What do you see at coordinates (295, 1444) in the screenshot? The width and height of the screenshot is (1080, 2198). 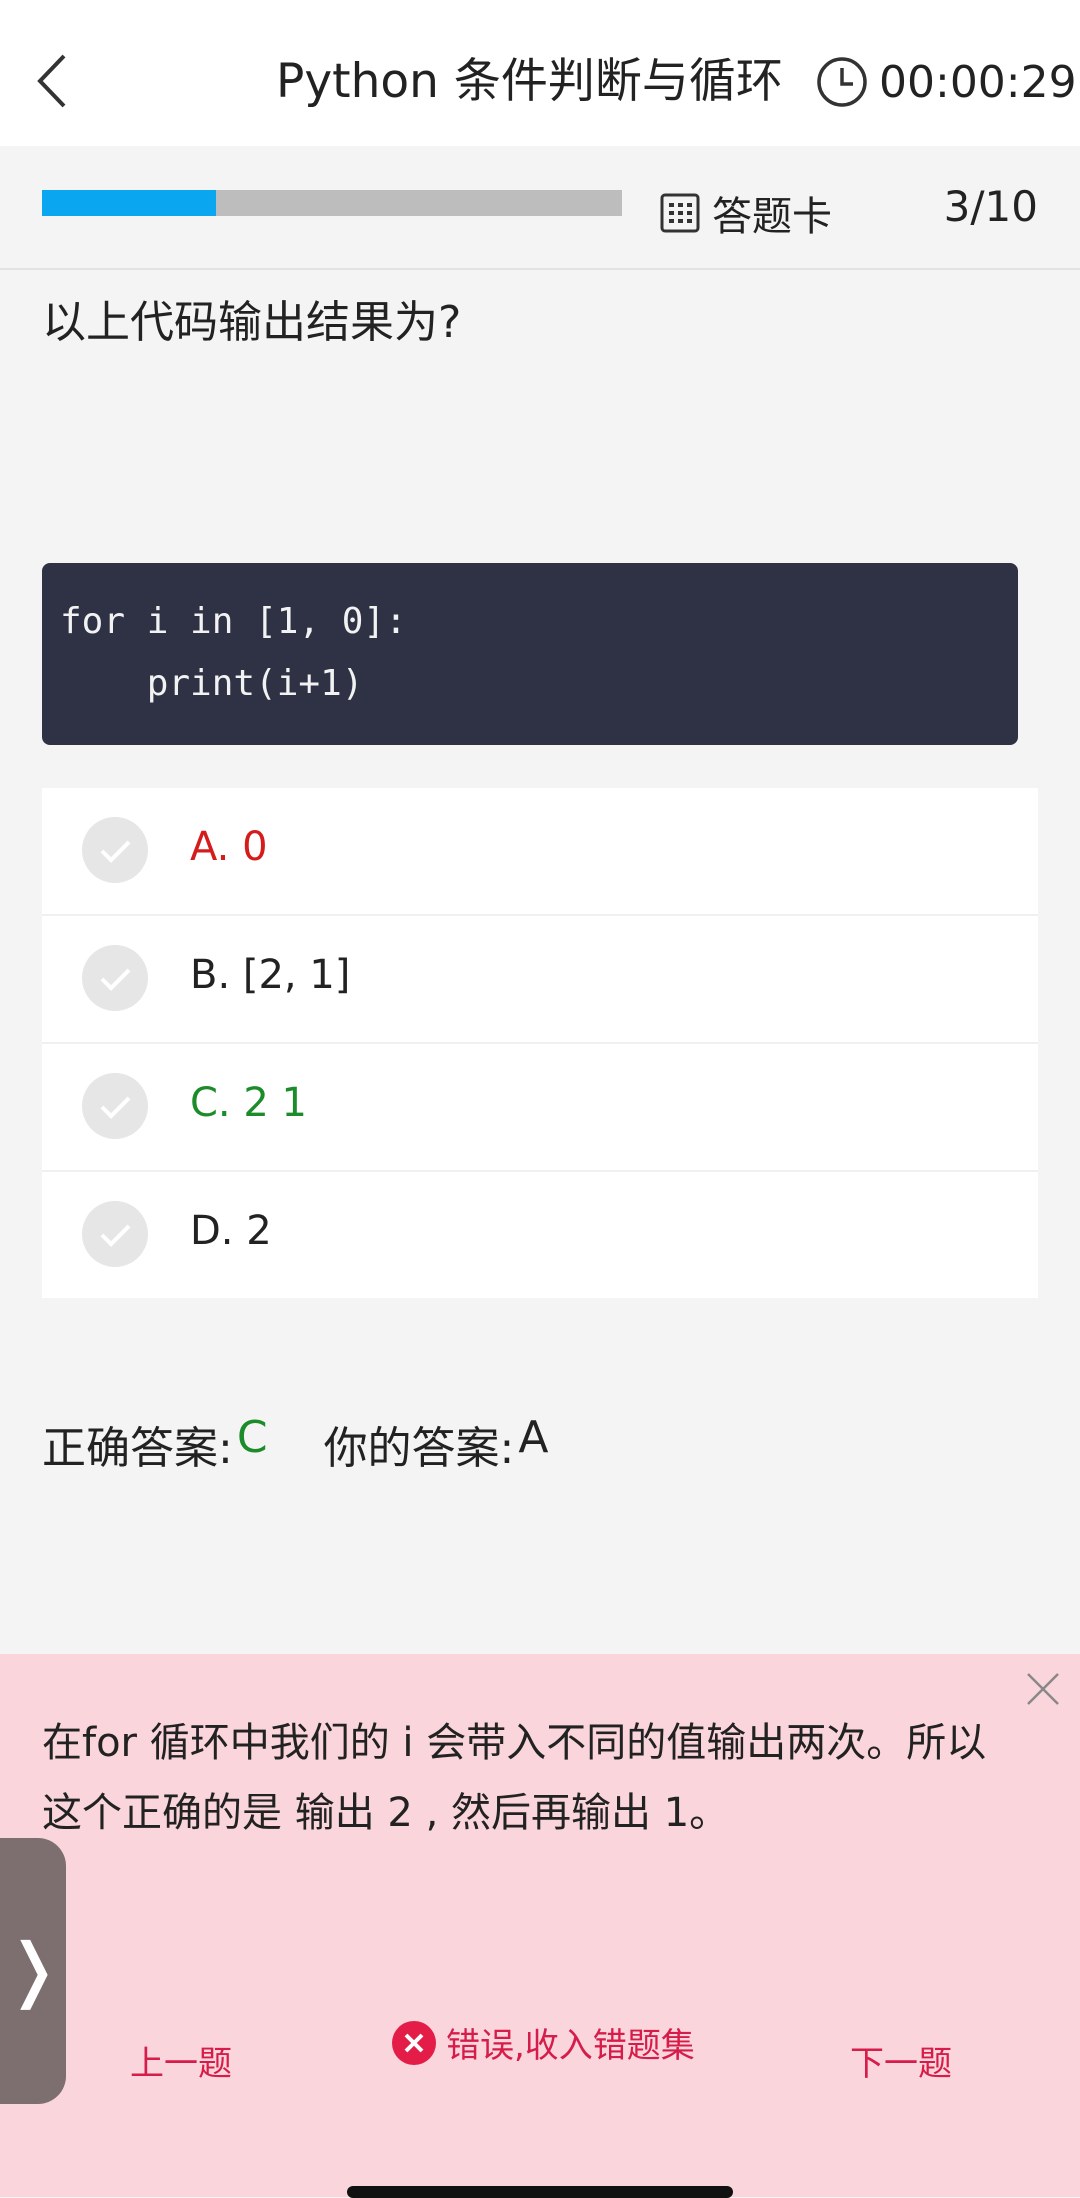 I see `answer-summary: 正确答案: C 你的答案: A` at bounding box center [295, 1444].